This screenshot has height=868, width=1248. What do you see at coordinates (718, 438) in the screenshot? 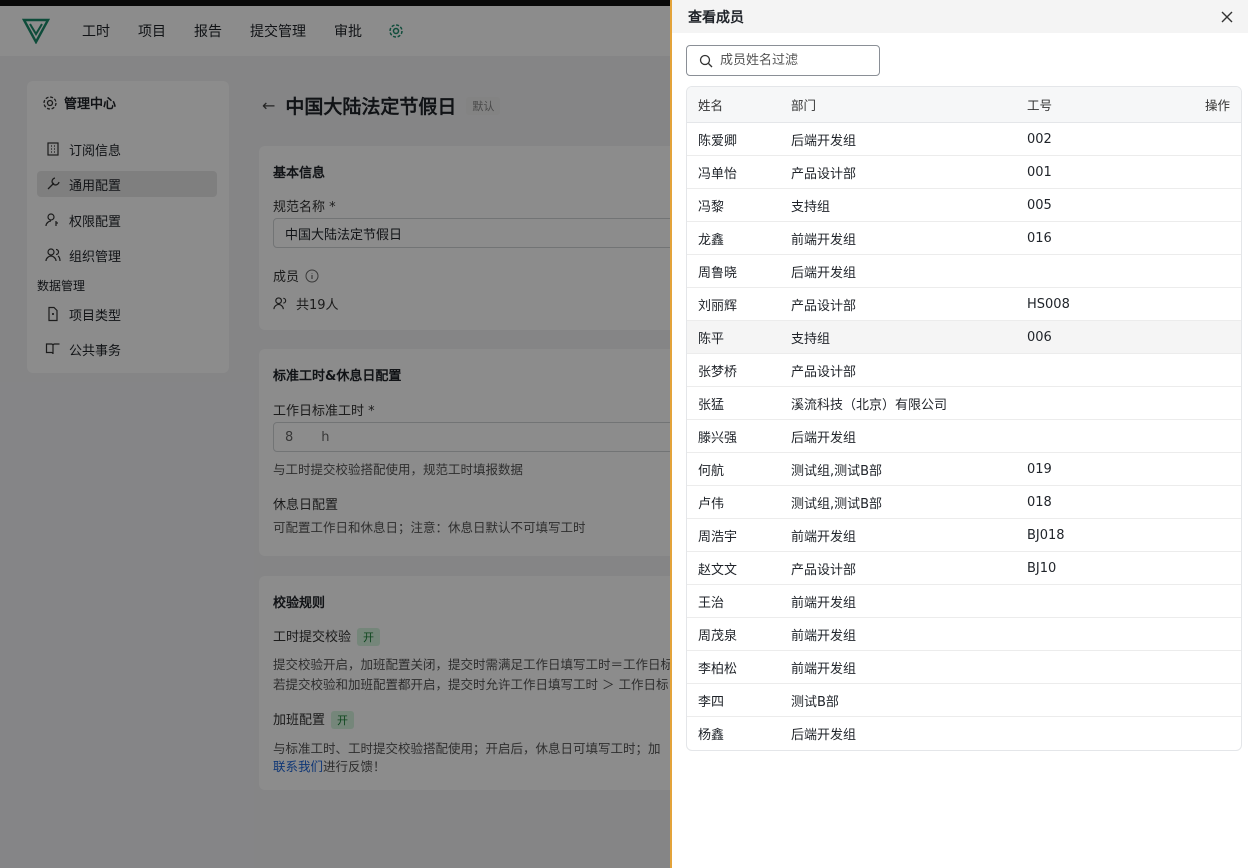
I see `member-name-cell: 滕兴强` at bounding box center [718, 438].